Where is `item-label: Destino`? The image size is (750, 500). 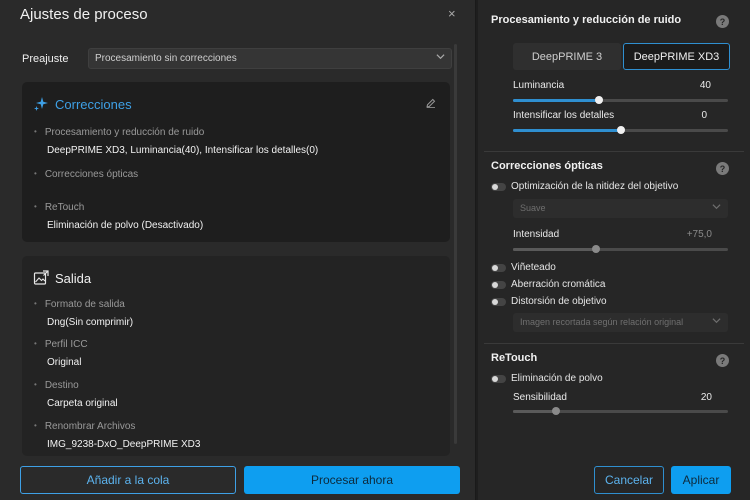
item-label: Destino is located at coordinates (76, 385).